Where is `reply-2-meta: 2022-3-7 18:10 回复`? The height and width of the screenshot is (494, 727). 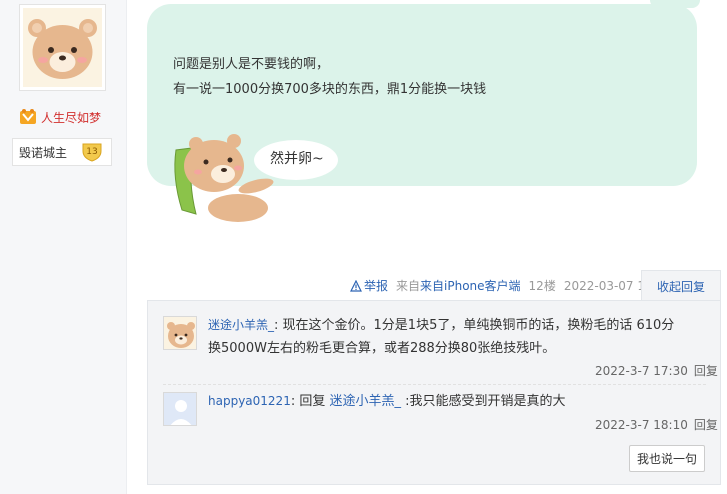 reply-2-meta: 2022-3-7 18:10 回复 is located at coordinates (656, 424).